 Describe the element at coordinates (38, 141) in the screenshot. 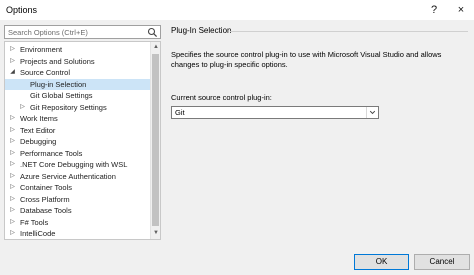

I see `tree-item-label: Debugging` at that location.